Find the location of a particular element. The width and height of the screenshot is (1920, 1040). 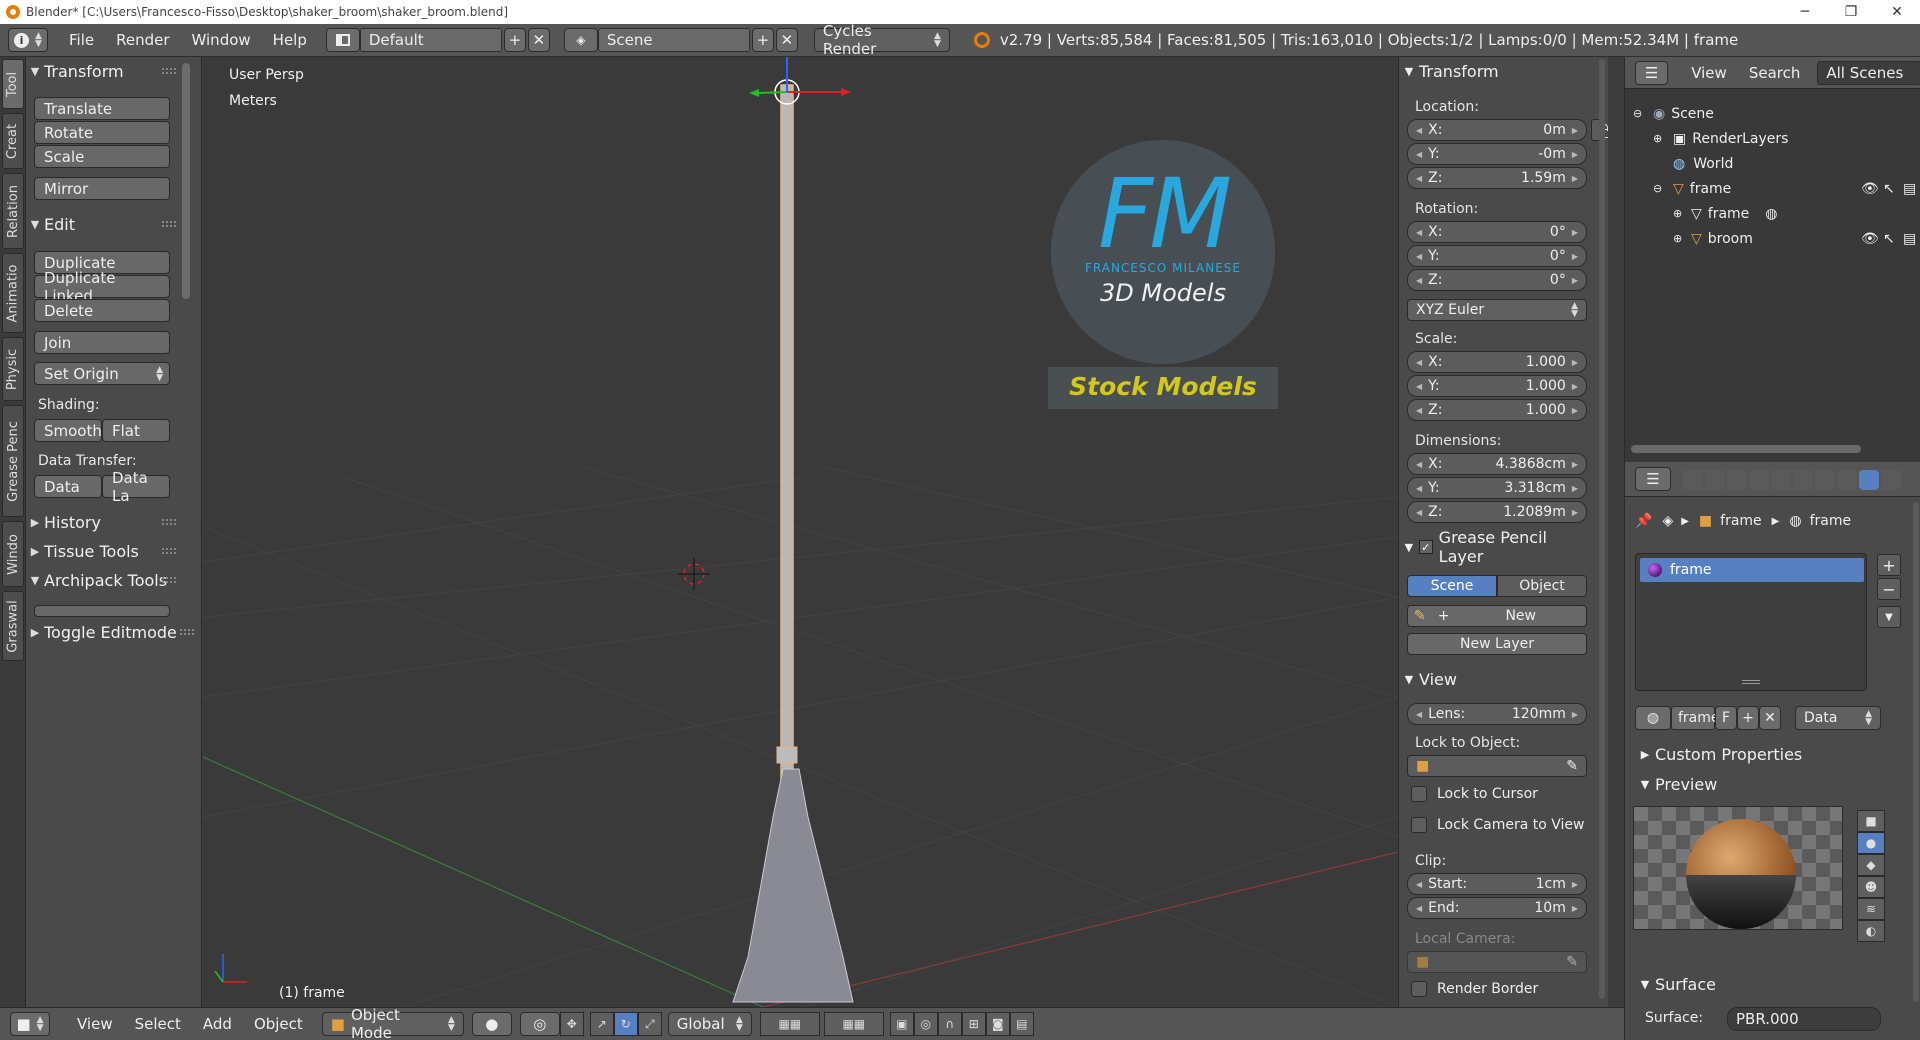

render-border-checkbox is located at coordinates (1419, 989).